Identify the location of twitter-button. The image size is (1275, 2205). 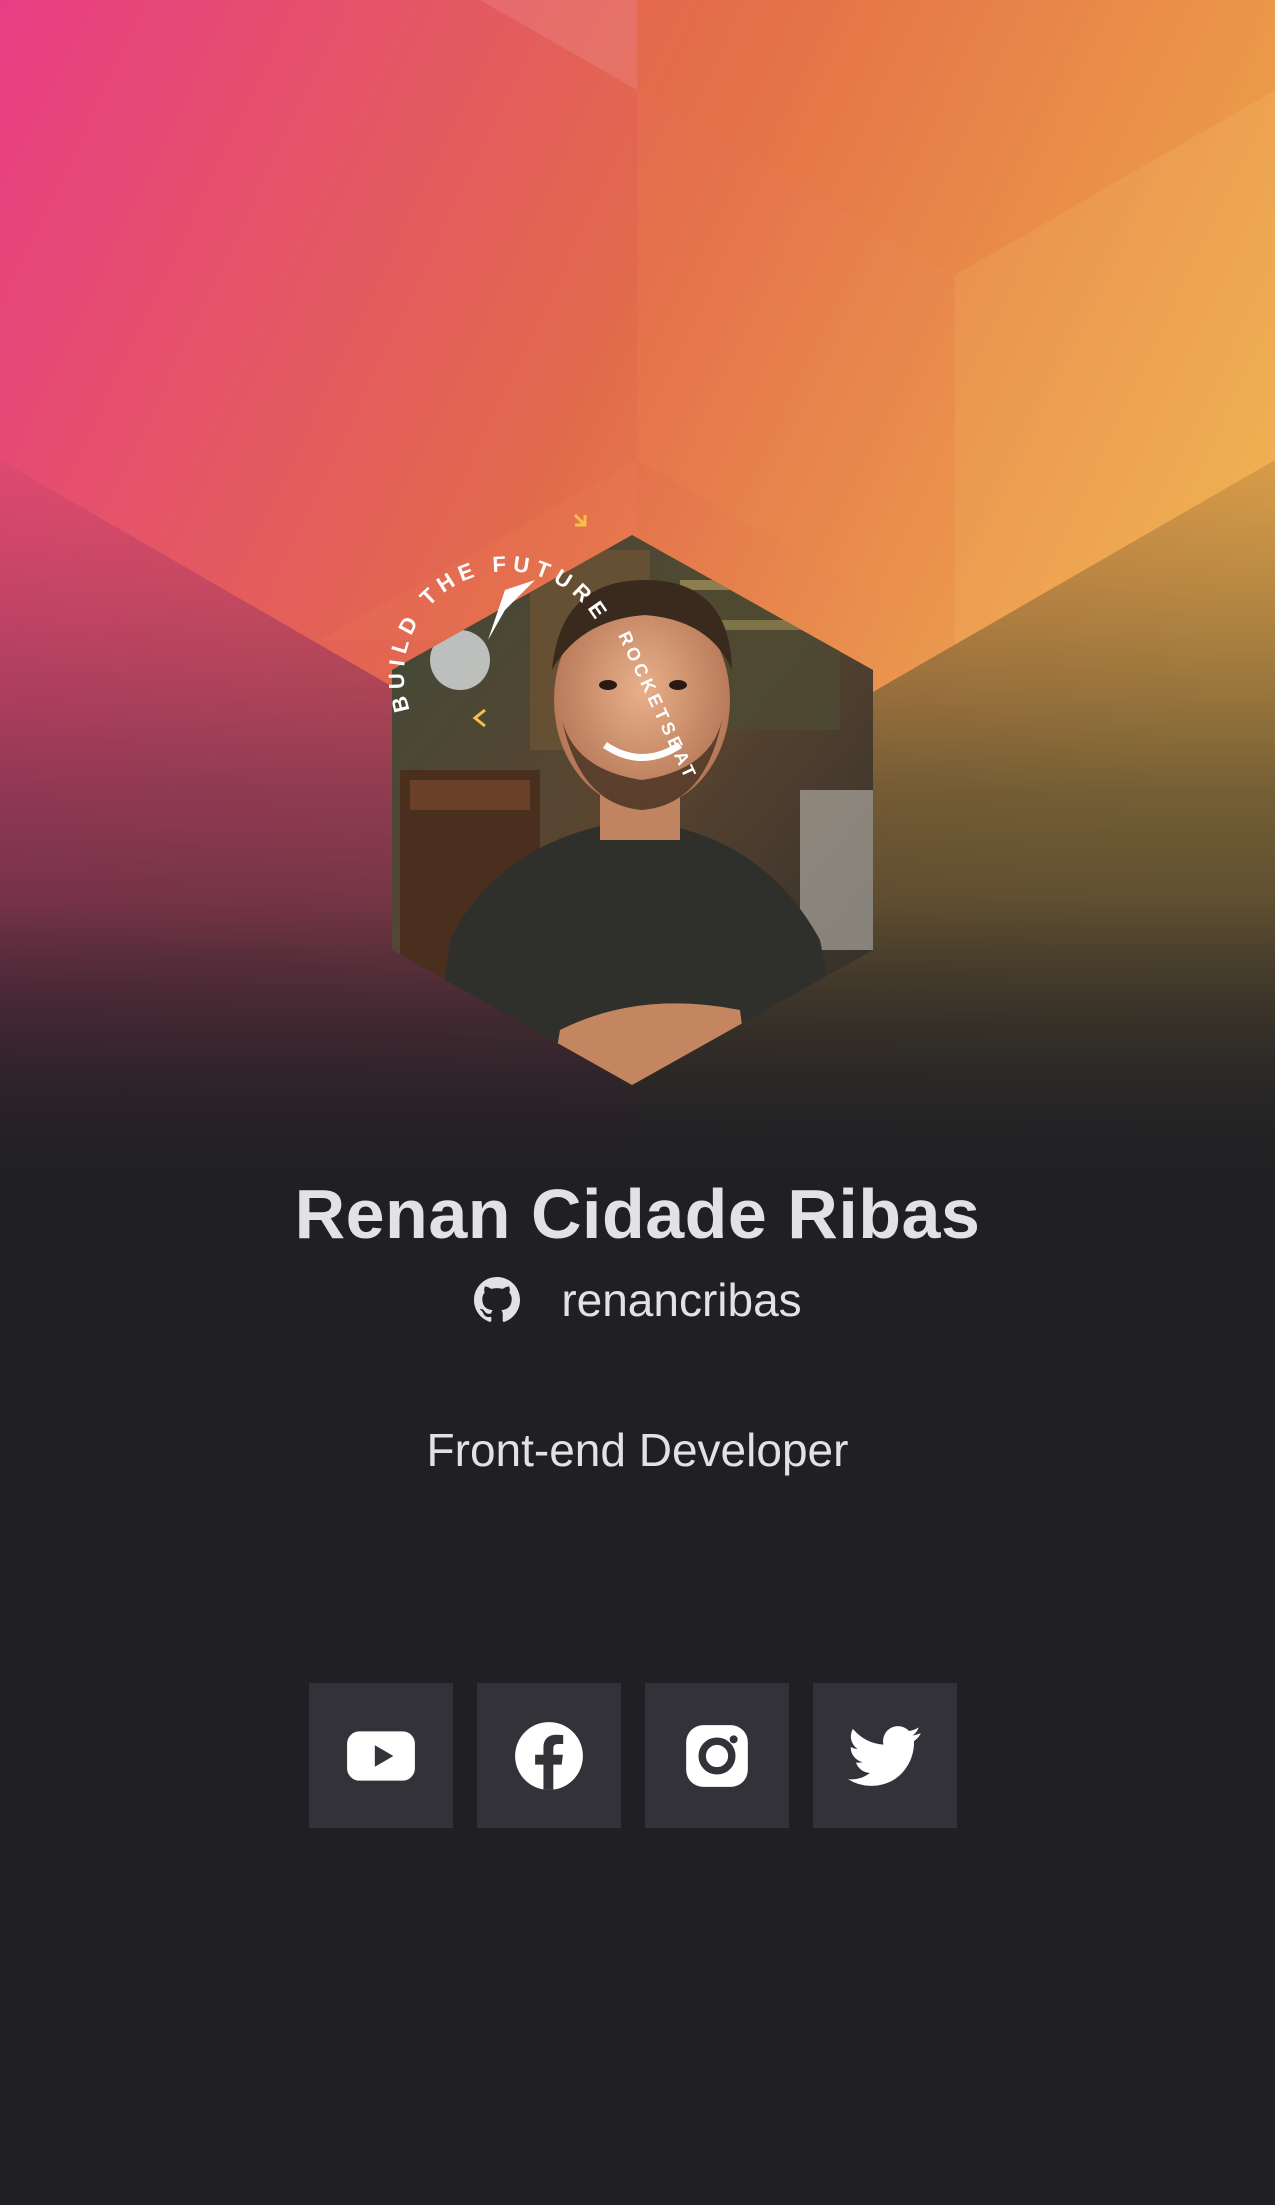
(885, 1755).